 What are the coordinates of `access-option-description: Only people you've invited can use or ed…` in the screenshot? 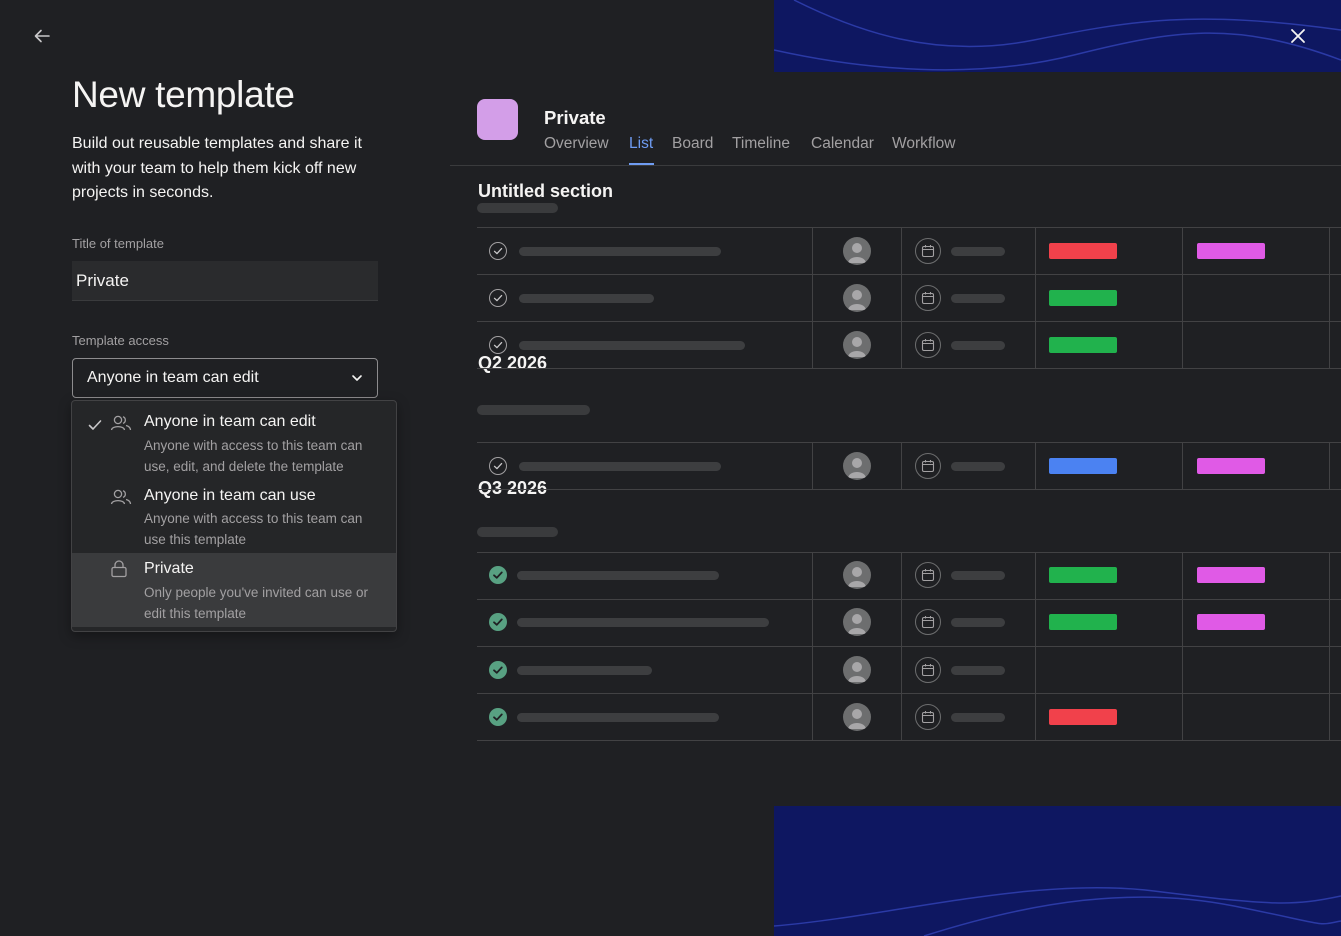 It's located at (256, 603).